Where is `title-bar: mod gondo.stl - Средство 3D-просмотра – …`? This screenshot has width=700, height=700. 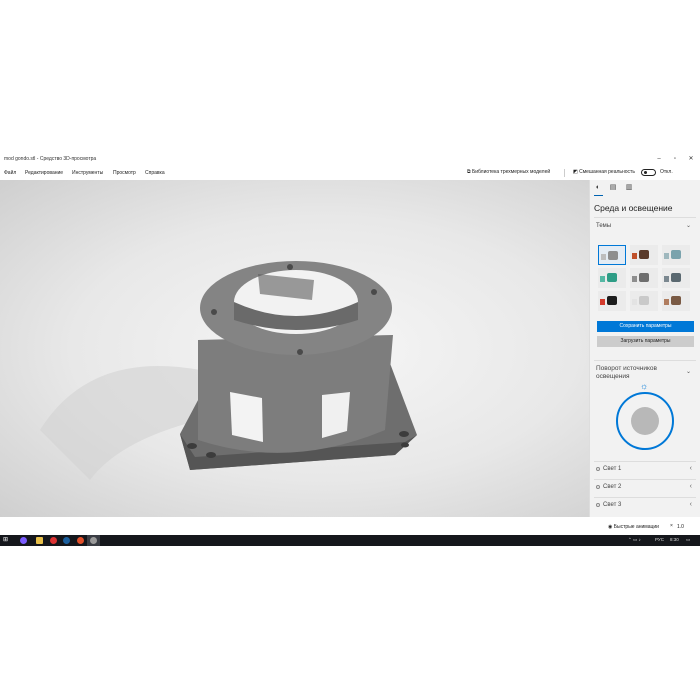
title-bar: mod gondo.stl - Средство 3D-просмотра – … is located at coordinates (350, 159).